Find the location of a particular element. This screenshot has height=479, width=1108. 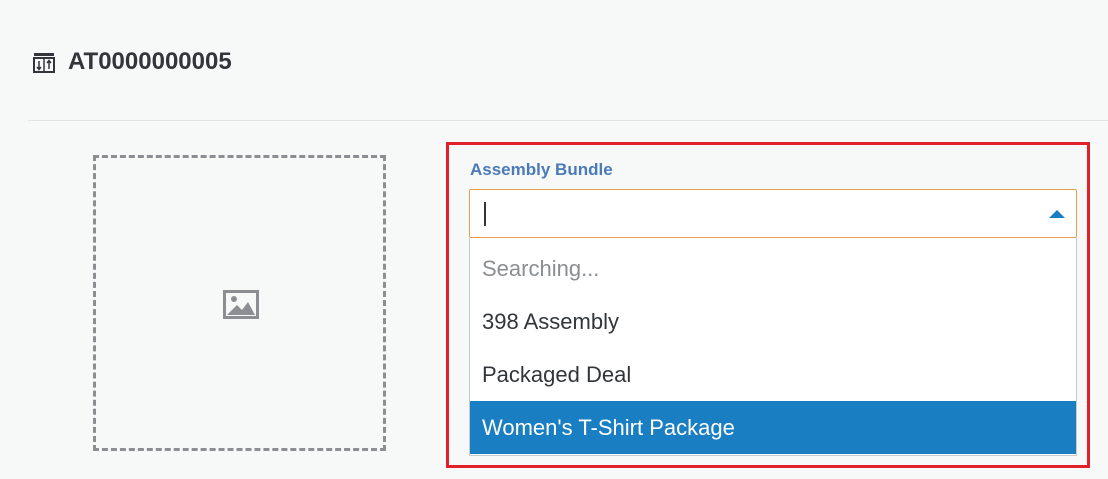

dropdown-option: Packaged Deal is located at coordinates (773, 374).